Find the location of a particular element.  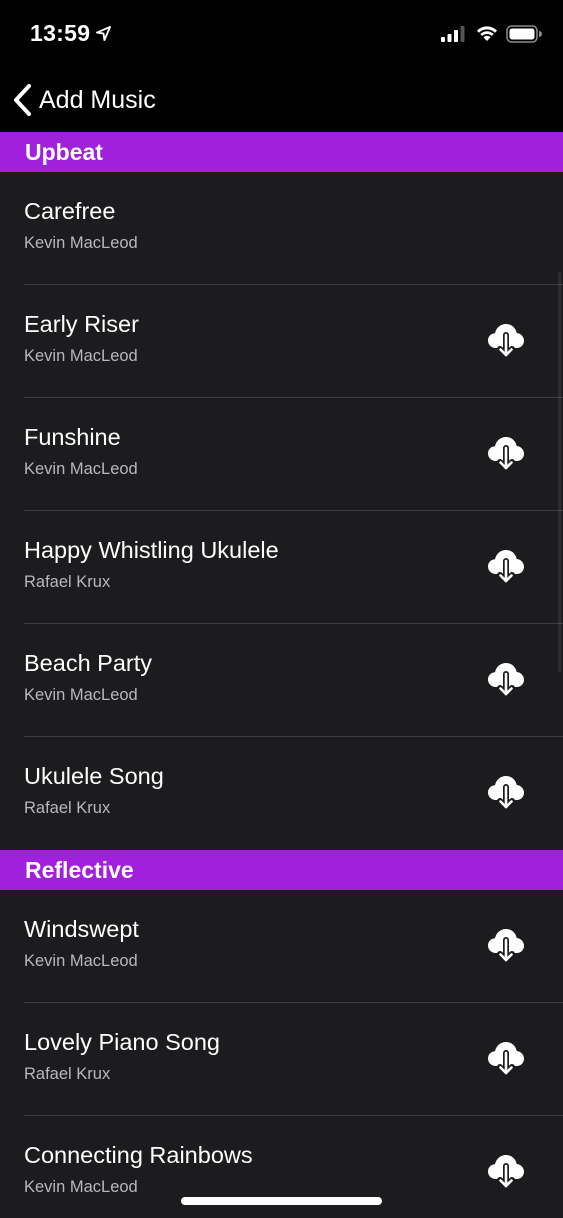

scroll-indicator is located at coordinates (559, 472).